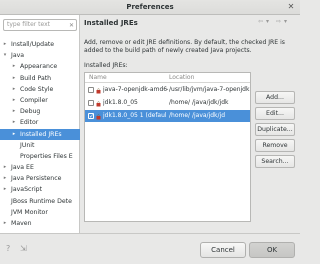 This screenshot has width=320, height=264. Describe the element at coordinates (111, 23) in the screenshot. I see `page-title: Installed JREs` at that location.